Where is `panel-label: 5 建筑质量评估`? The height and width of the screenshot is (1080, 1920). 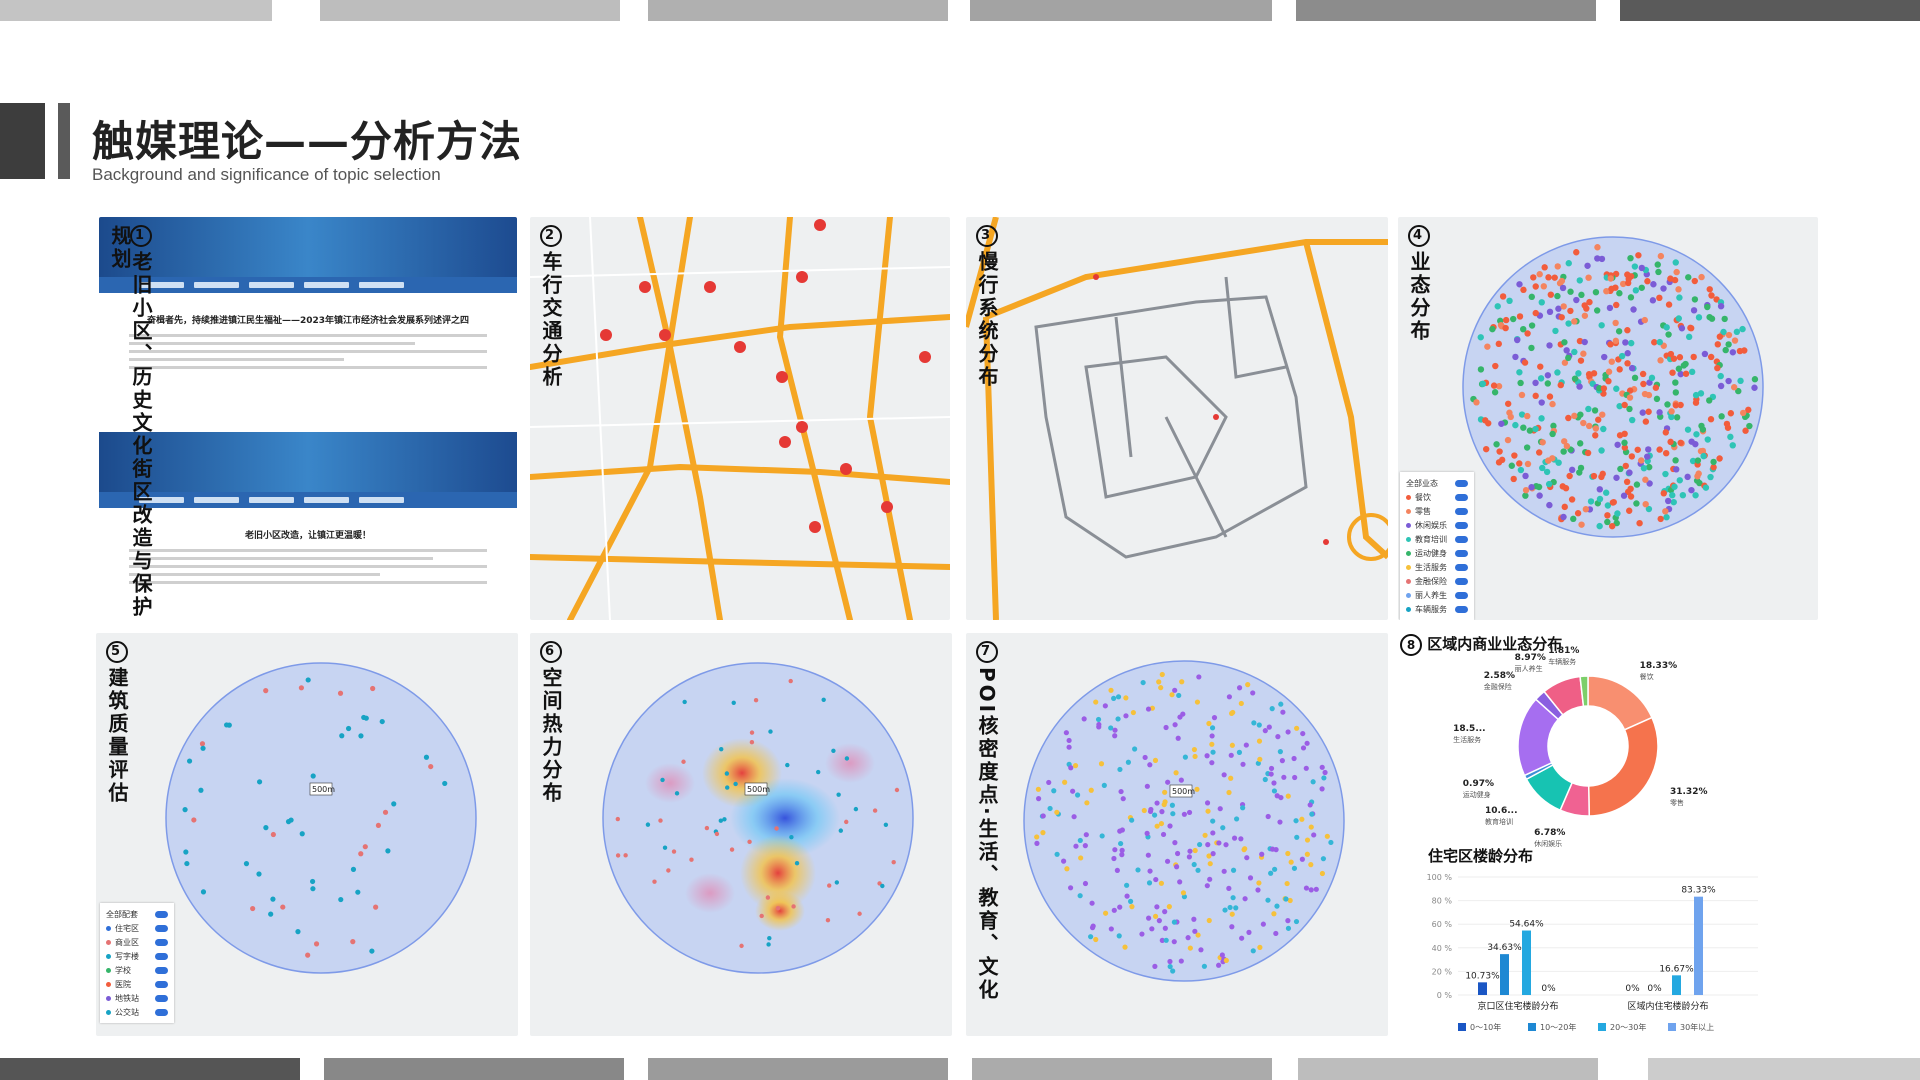
panel-label: 5 建筑质量评估 is located at coordinates (117, 723).